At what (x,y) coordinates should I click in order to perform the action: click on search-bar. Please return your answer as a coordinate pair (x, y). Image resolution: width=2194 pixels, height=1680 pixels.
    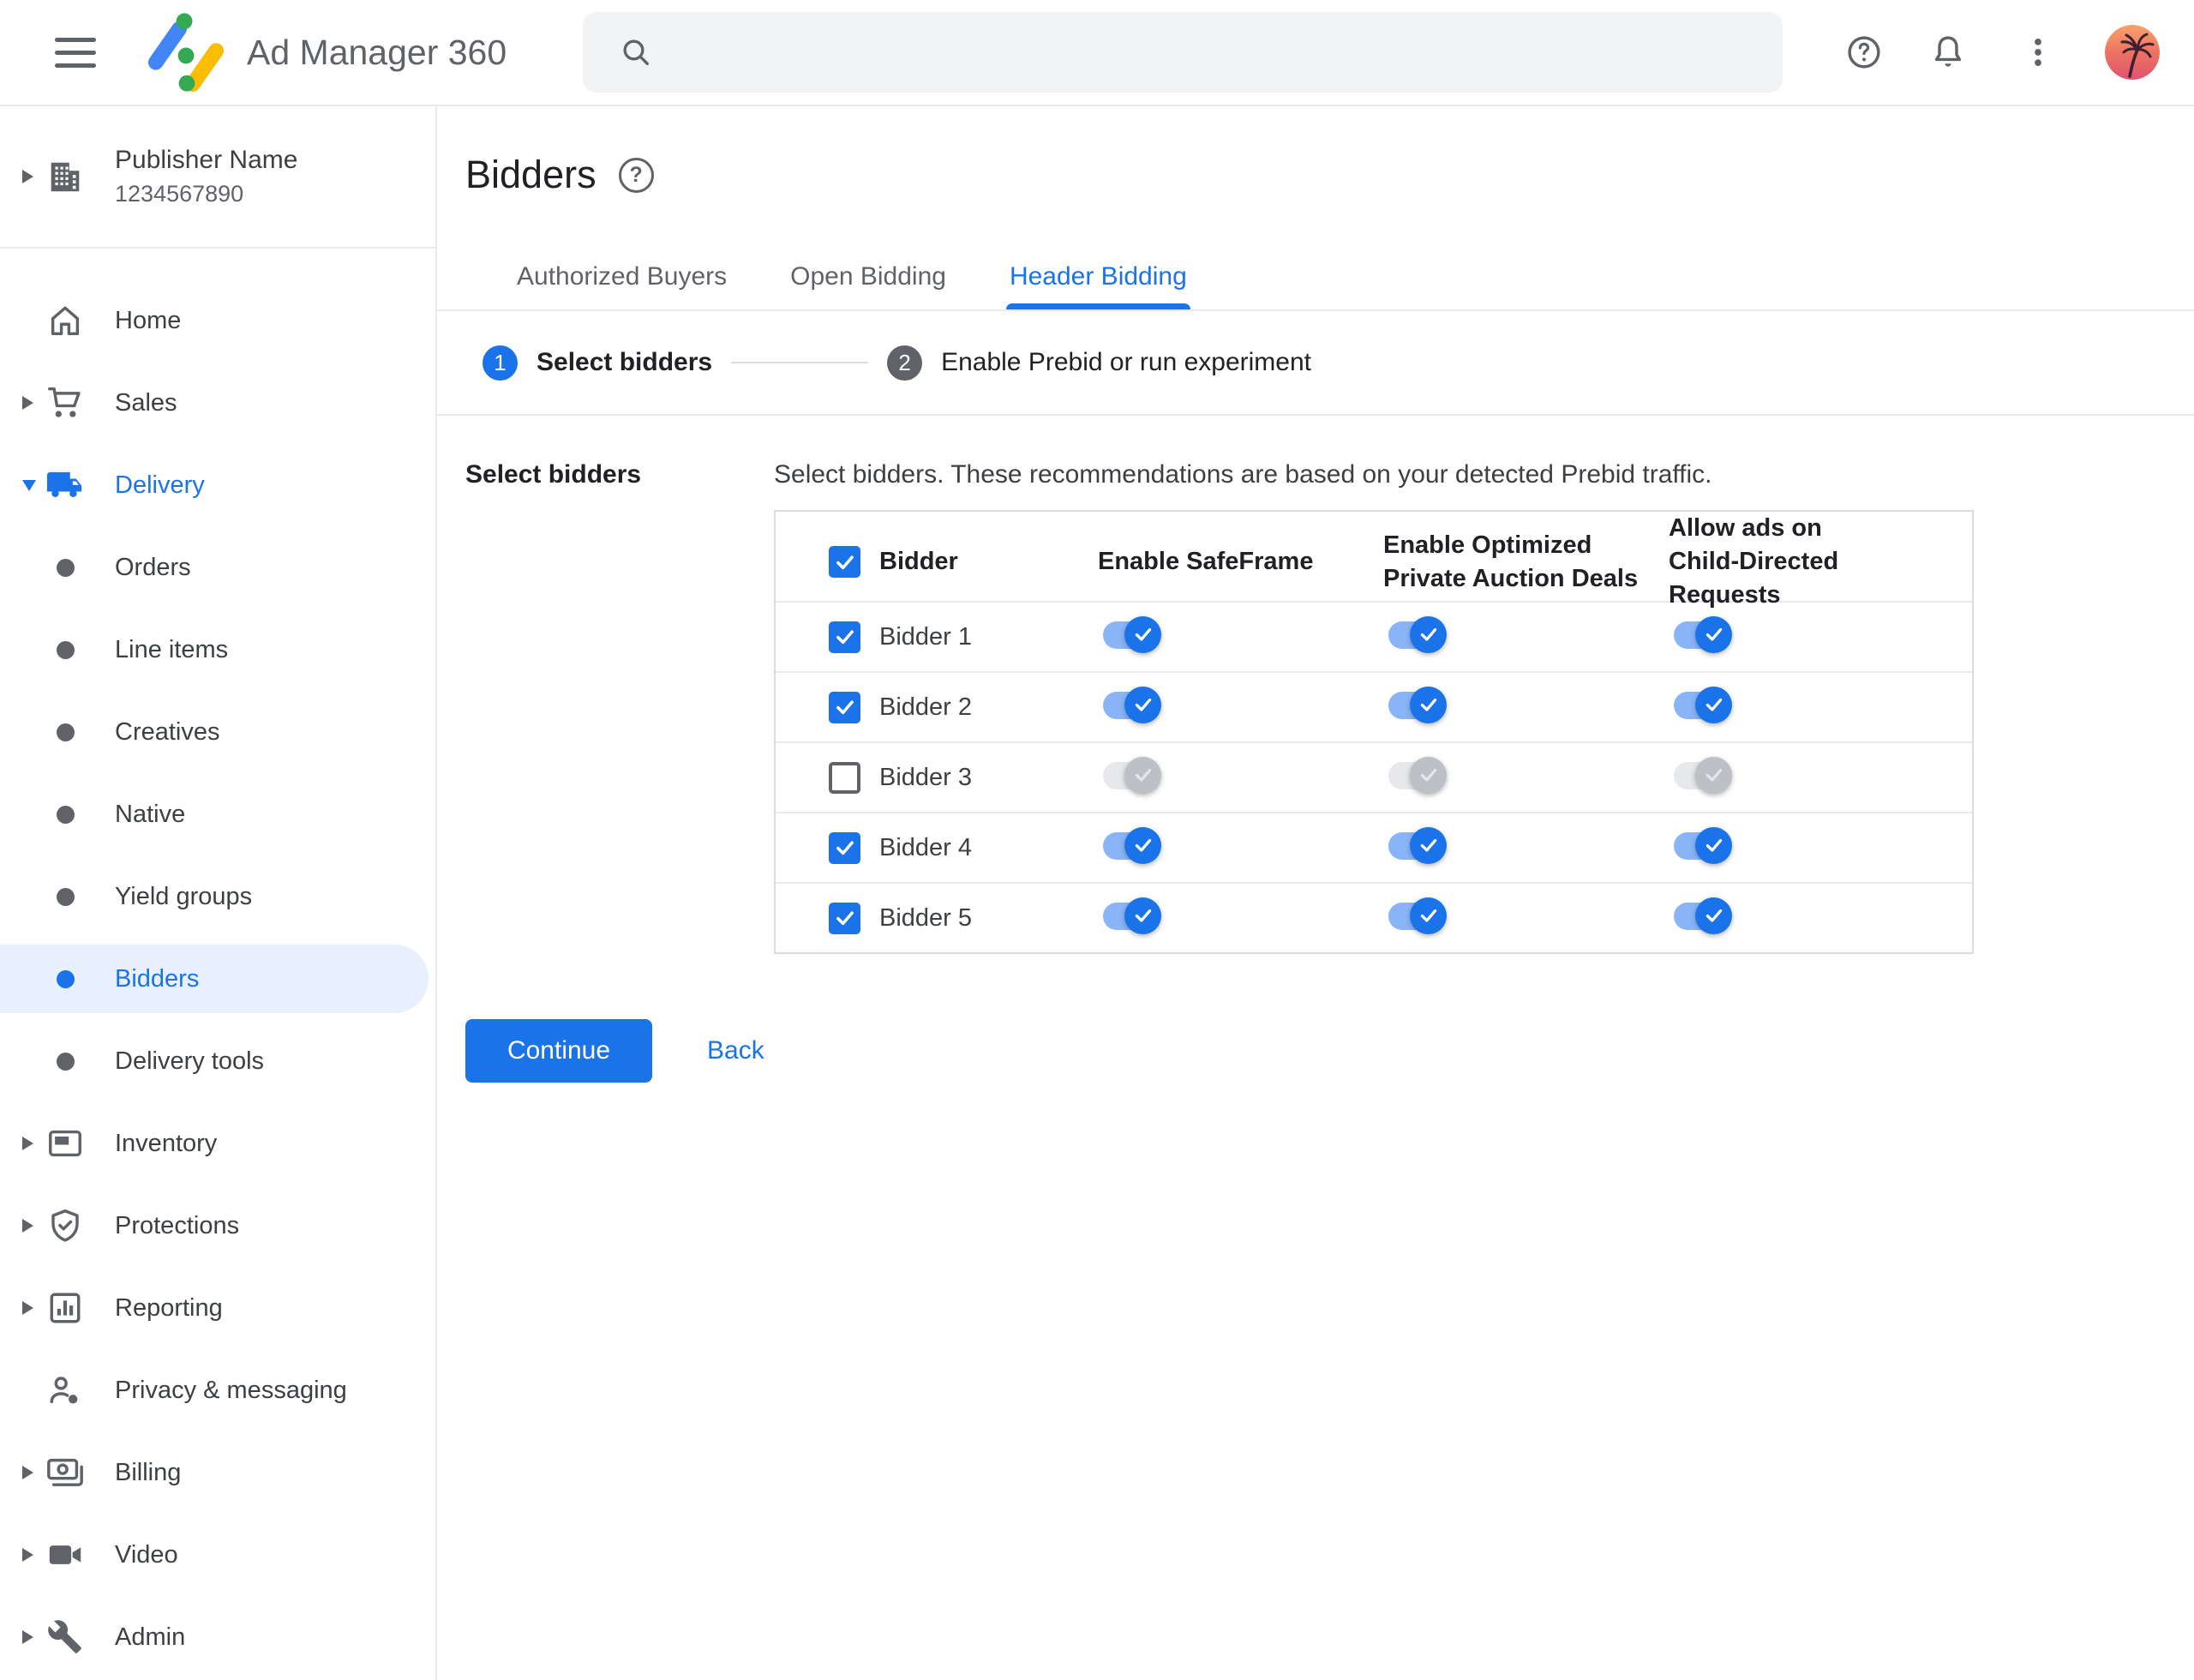
    Looking at the image, I should click on (1183, 52).